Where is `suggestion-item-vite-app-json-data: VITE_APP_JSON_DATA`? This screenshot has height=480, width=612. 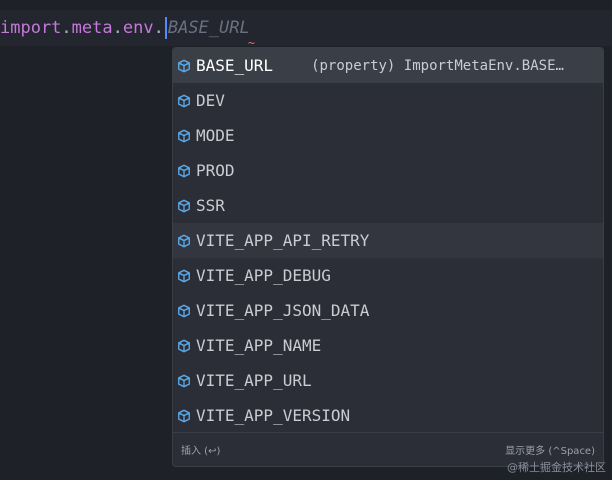 suggestion-item-vite-app-json-data: VITE_APP_JSON_DATA is located at coordinates (388, 310).